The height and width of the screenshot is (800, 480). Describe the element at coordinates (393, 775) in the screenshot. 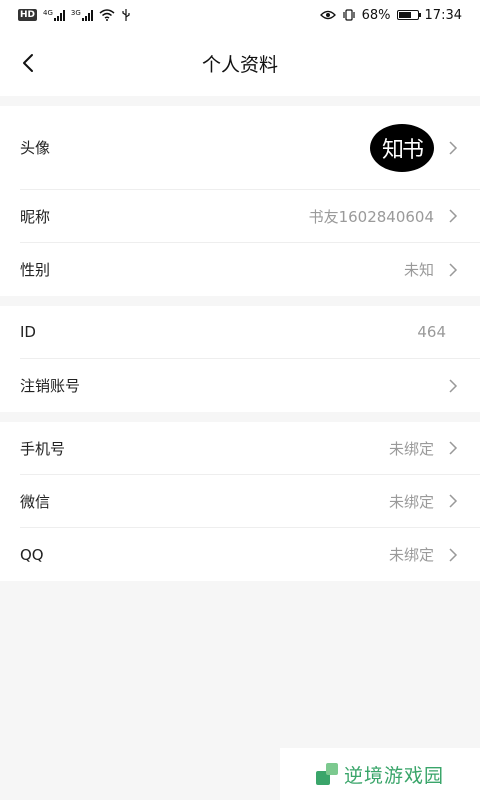

I see `watermark-text: 逆境游戏园` at that location.